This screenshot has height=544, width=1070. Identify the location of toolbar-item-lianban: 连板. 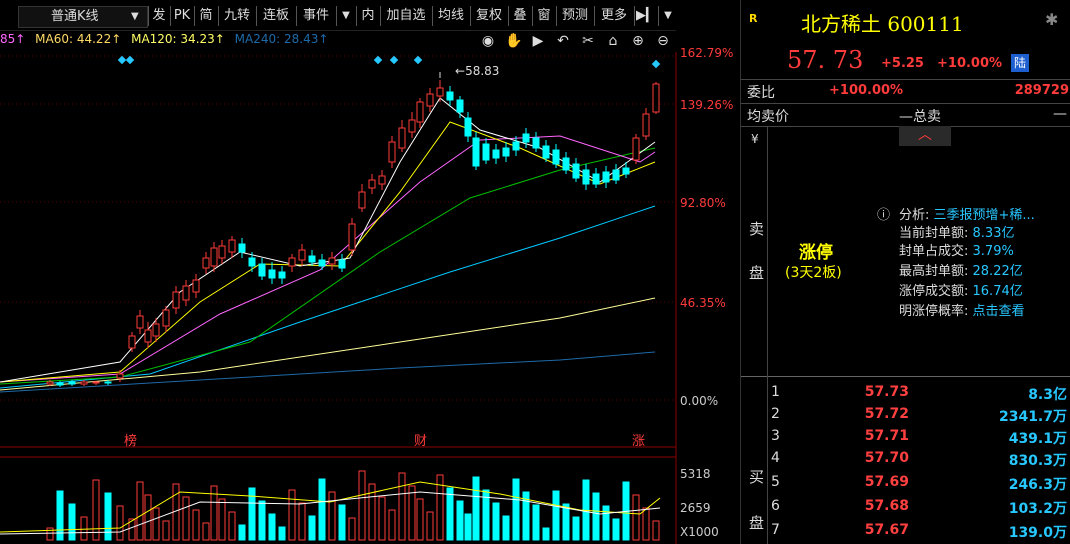
(275, 16).